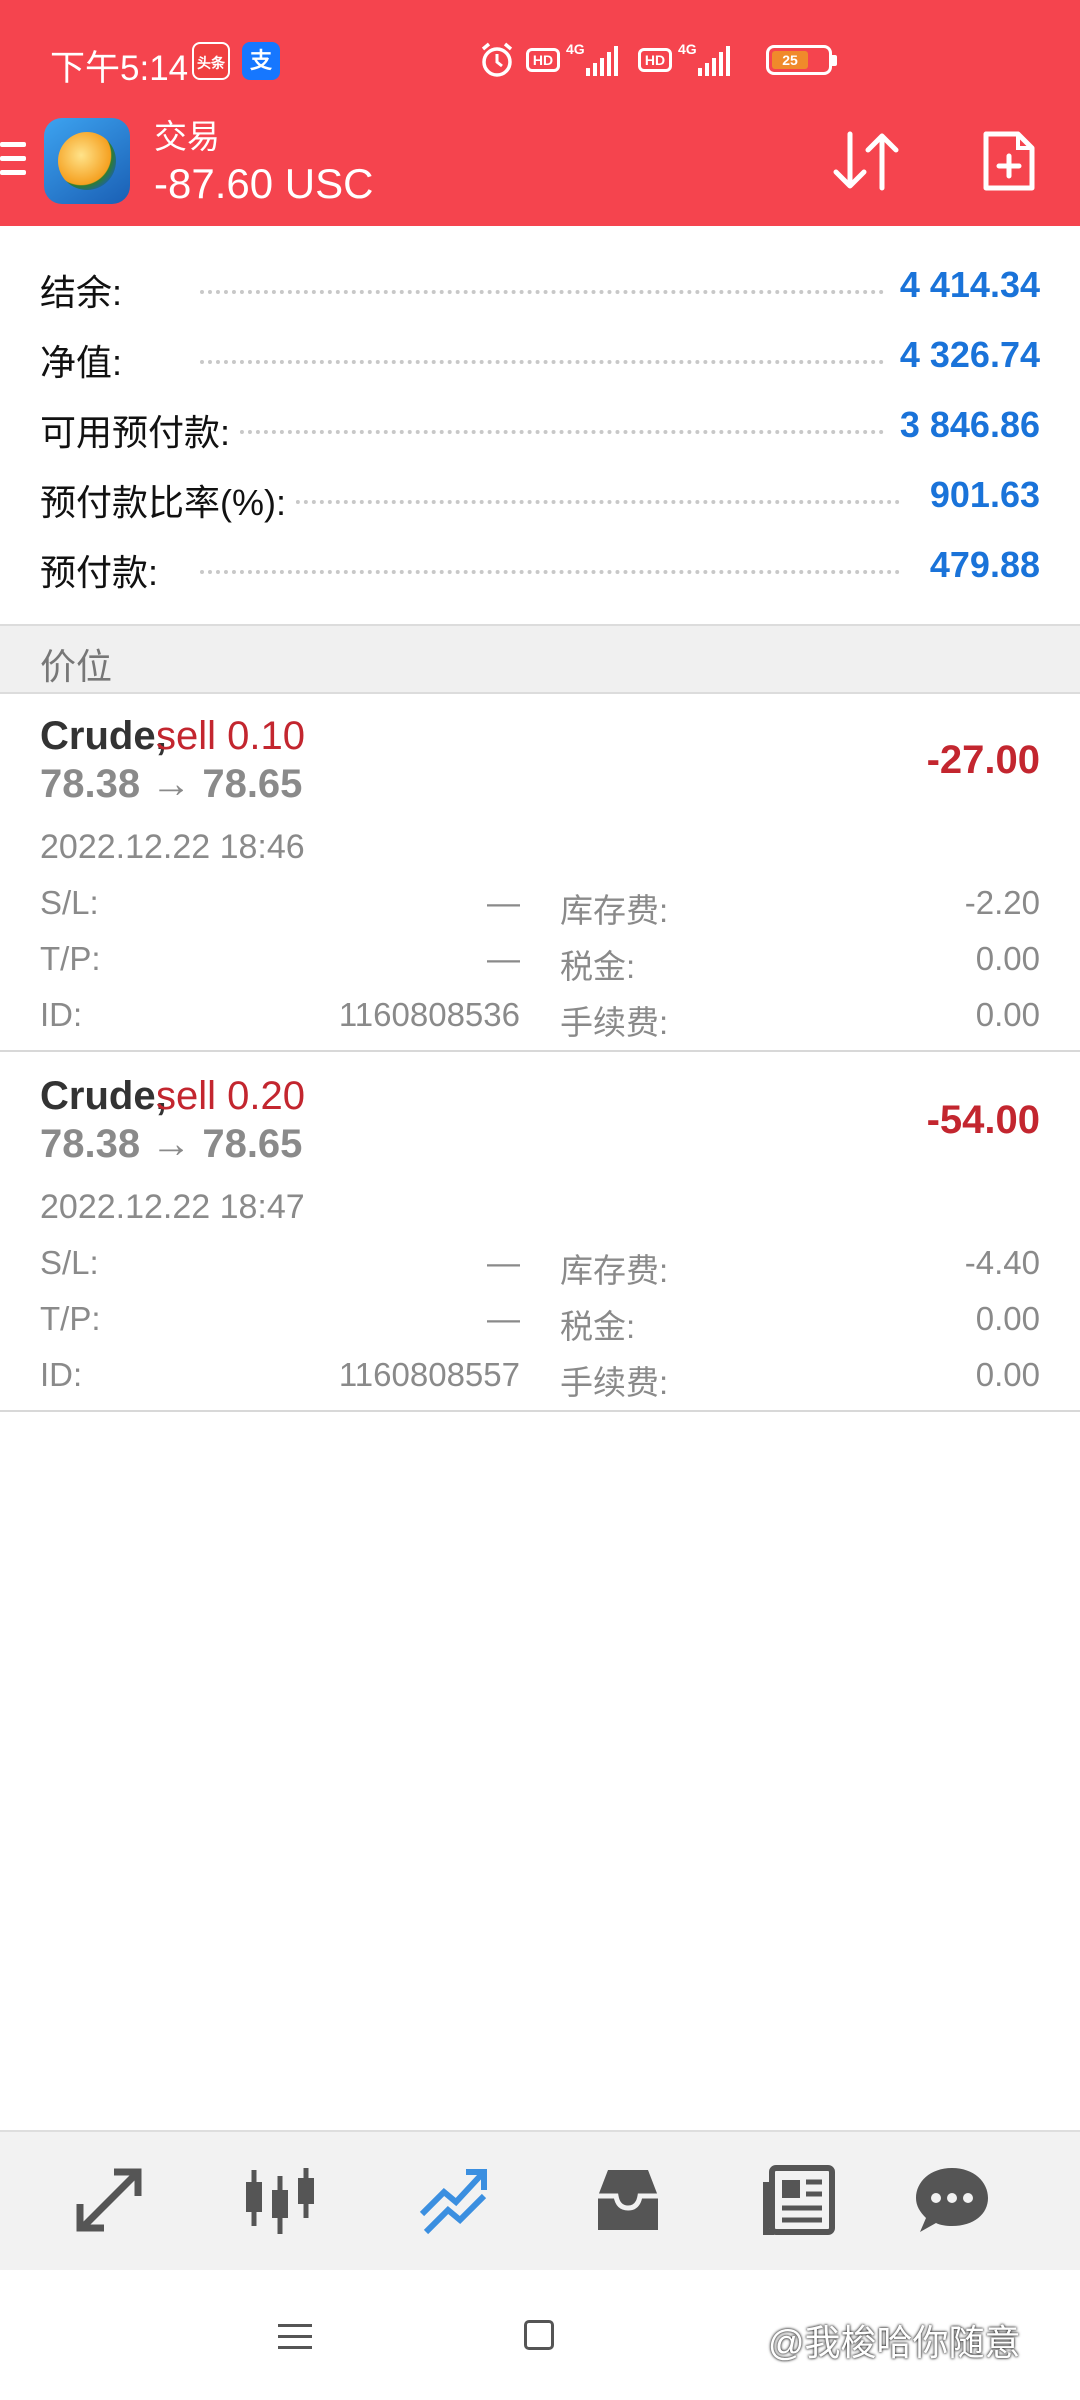 This screenshot has width=1080, height=2400. Describe the element at coordinates (211, 61) in the screenshot. I see `toutiao-app-icon: 头条` at that location.